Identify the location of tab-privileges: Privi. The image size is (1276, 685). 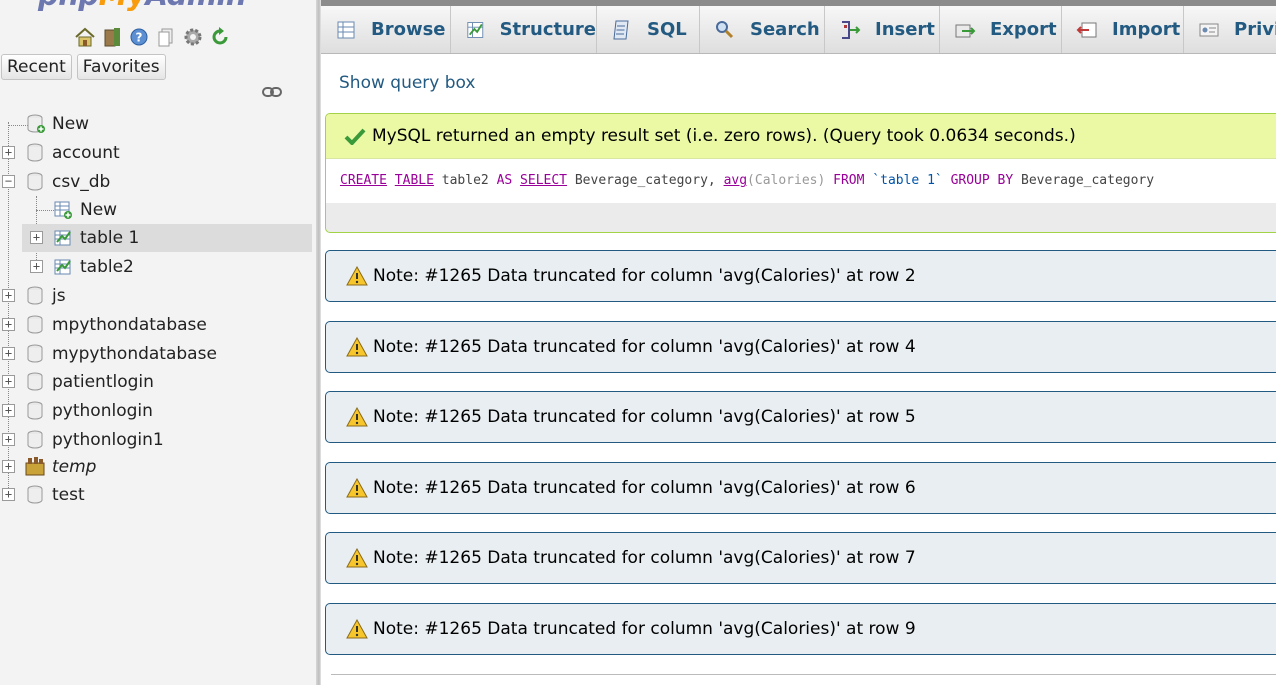
(1230, 29).